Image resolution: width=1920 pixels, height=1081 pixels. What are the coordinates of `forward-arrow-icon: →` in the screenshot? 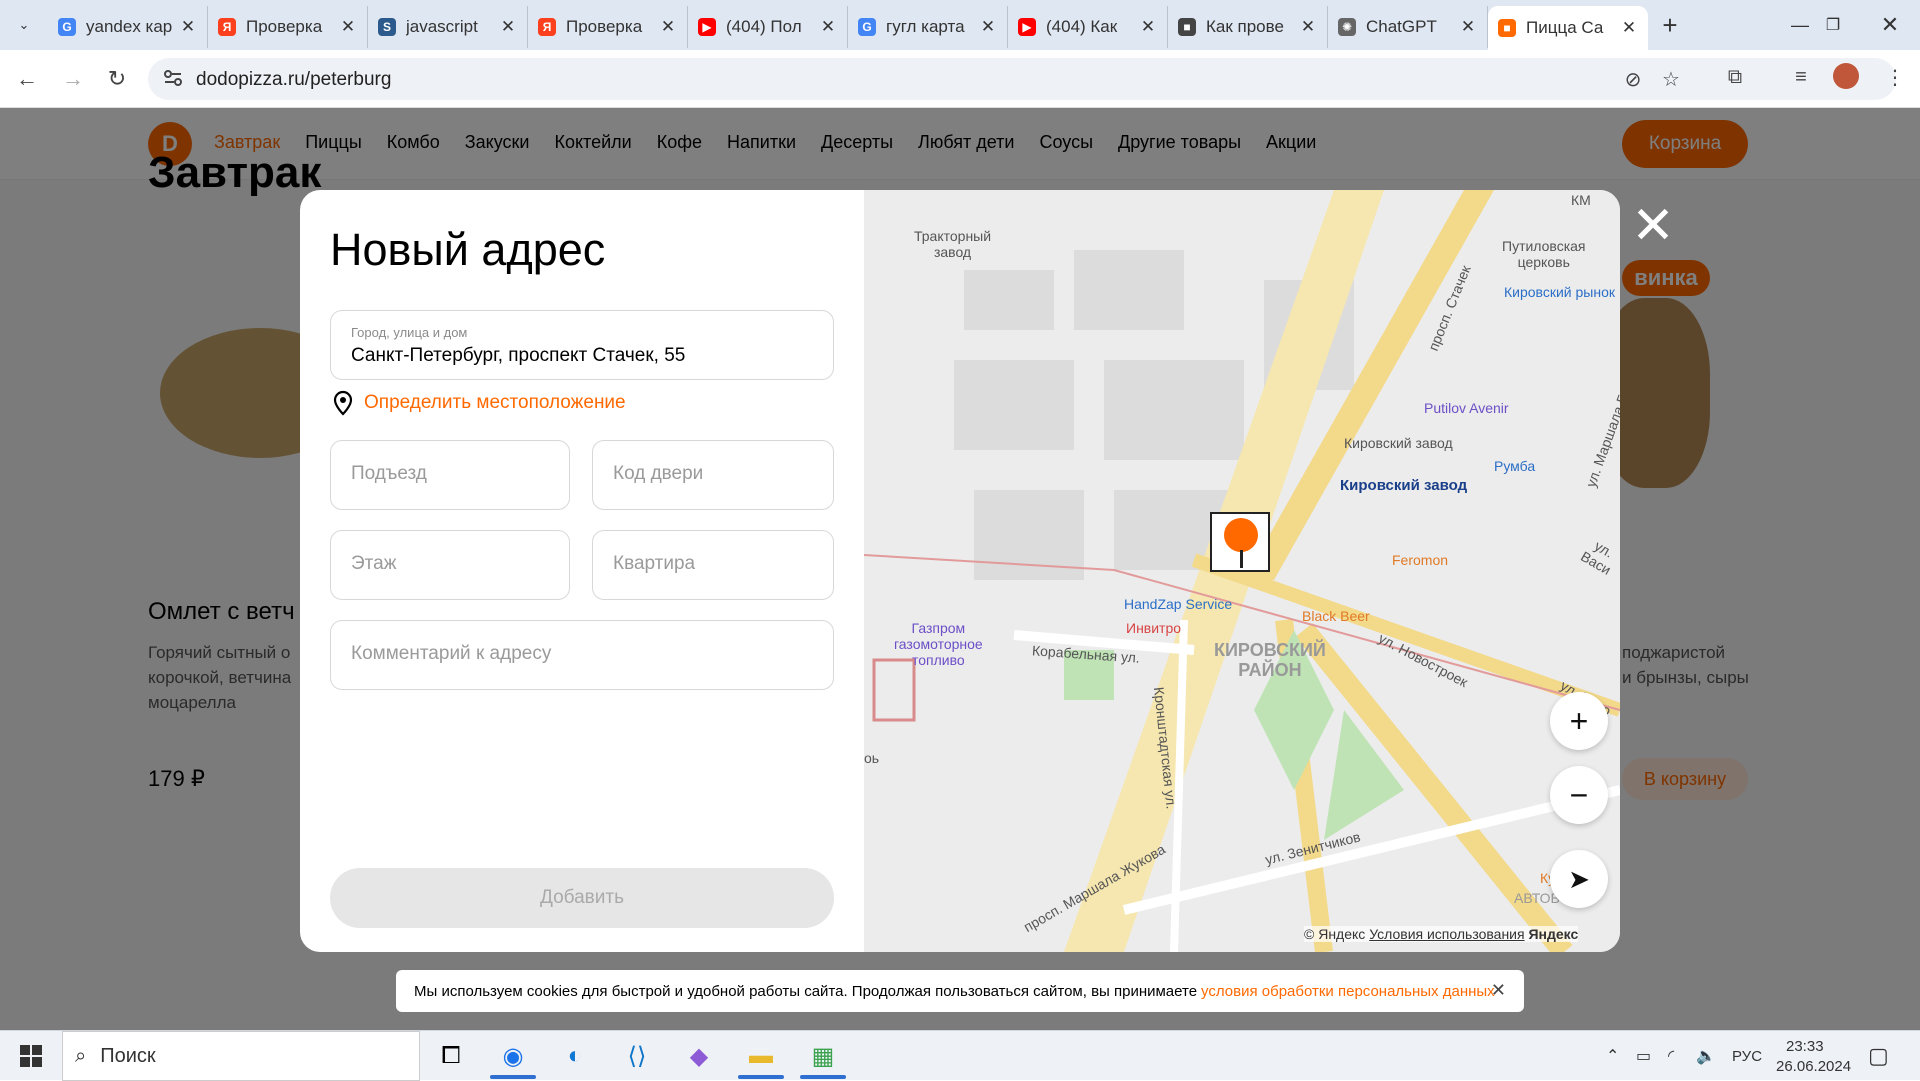 It's located at (73, 79).